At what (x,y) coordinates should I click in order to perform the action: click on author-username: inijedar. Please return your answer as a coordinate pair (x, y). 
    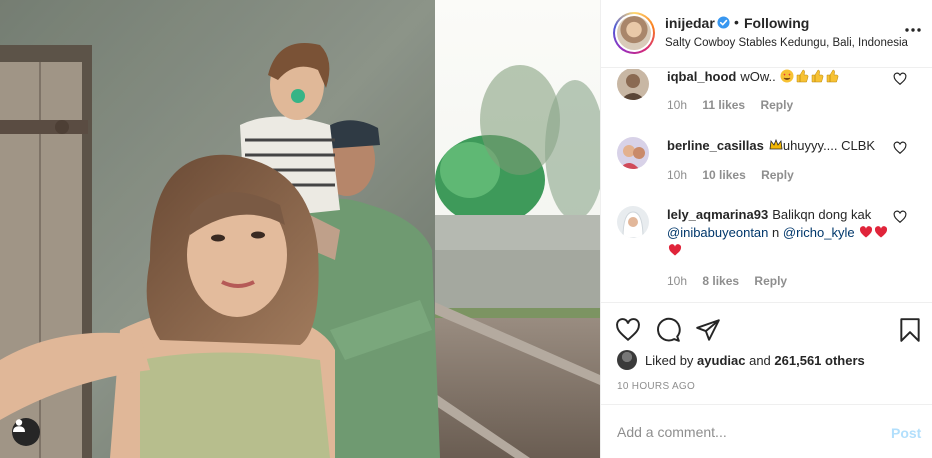
    Looking at the image, I should click on (690, 23).